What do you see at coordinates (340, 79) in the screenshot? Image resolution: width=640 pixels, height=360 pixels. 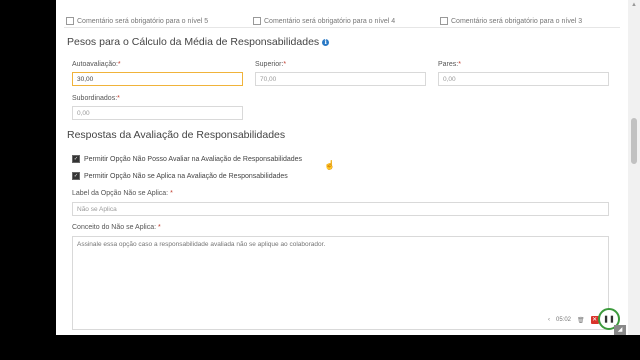 I see `superior-input` at bounding box center [340, 79].